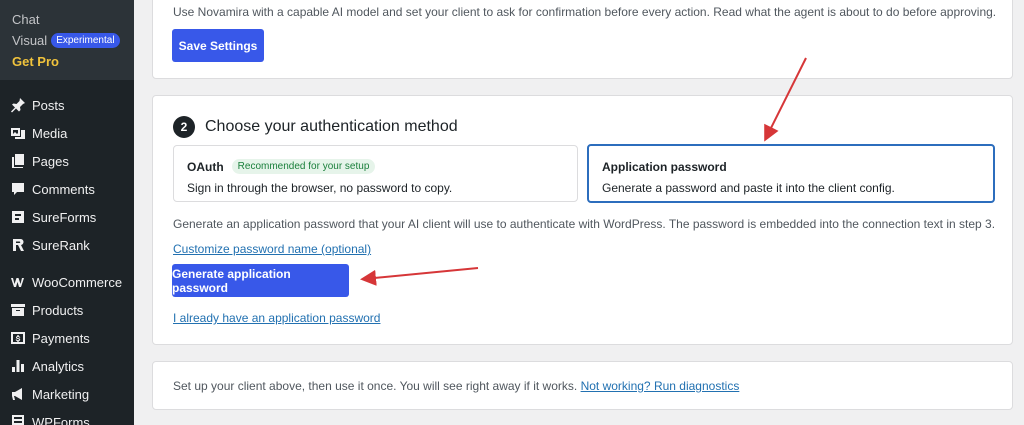  Describe the element at coordinates (18, 419) in the screenshot. I see `forms-icon` at that location.